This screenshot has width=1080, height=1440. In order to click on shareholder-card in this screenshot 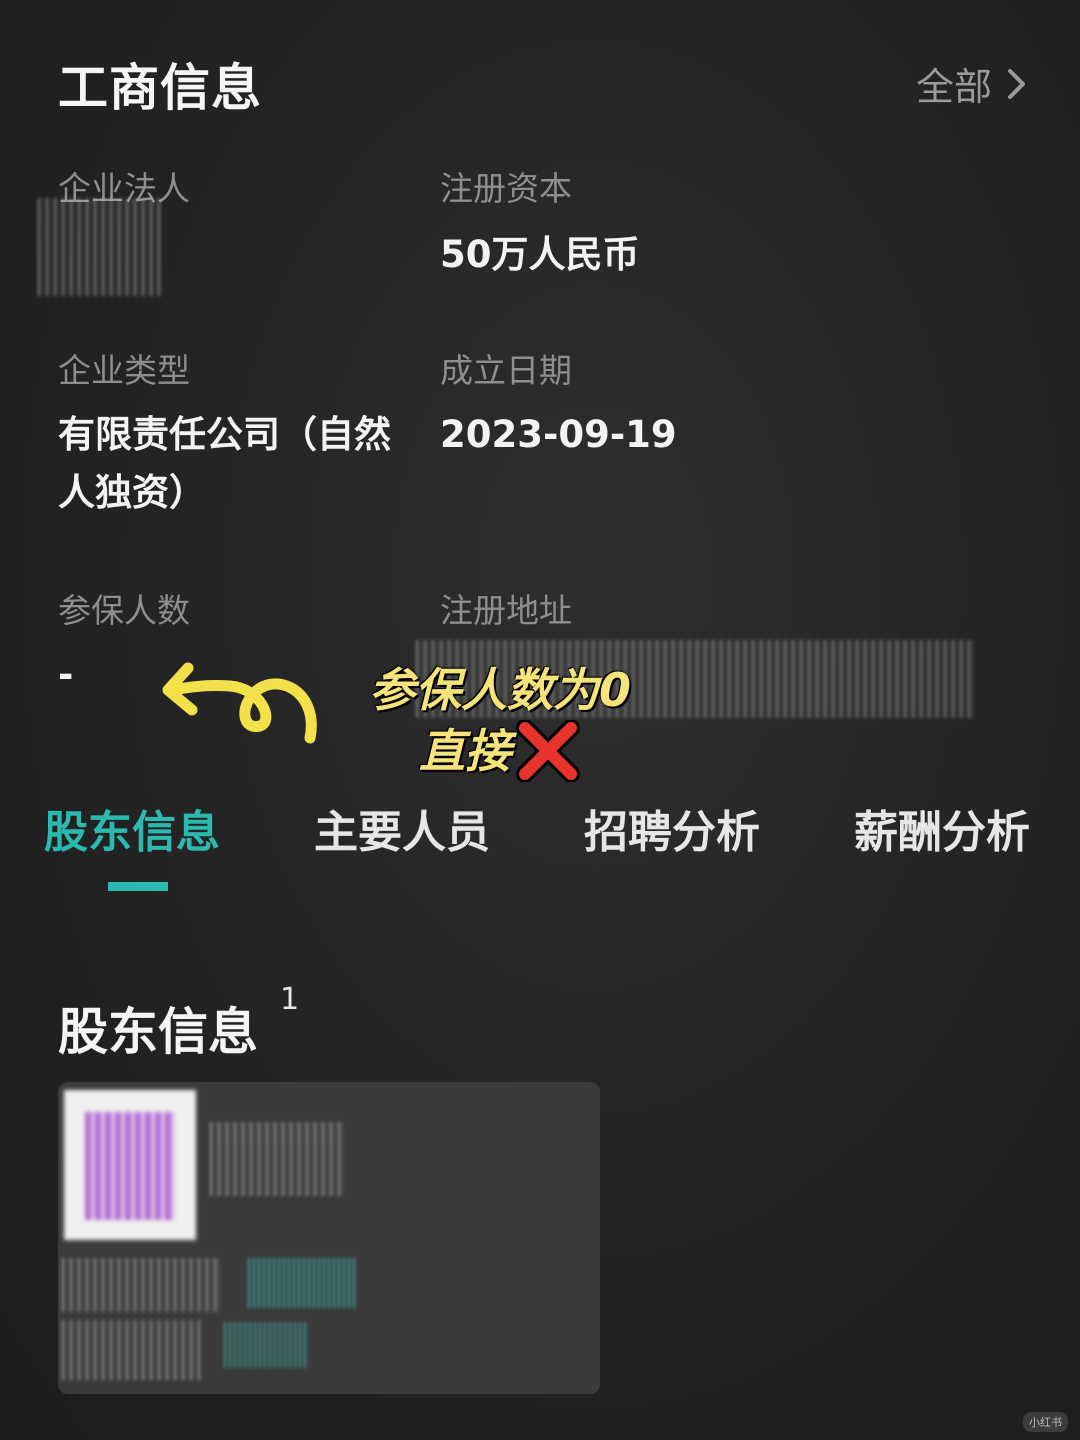, I will do `click(329, 1238)`.